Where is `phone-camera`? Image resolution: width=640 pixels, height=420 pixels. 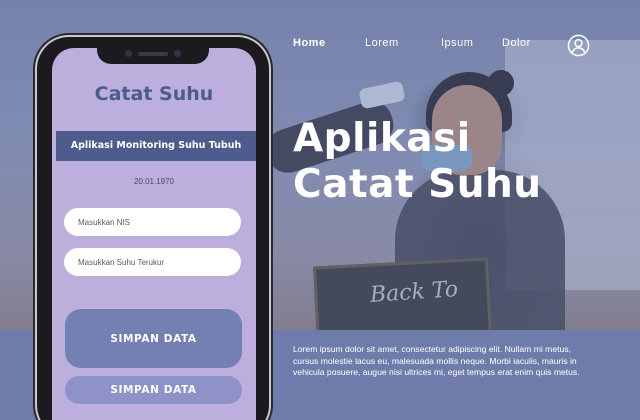
phone-camera is located at coordinates (177, 53).